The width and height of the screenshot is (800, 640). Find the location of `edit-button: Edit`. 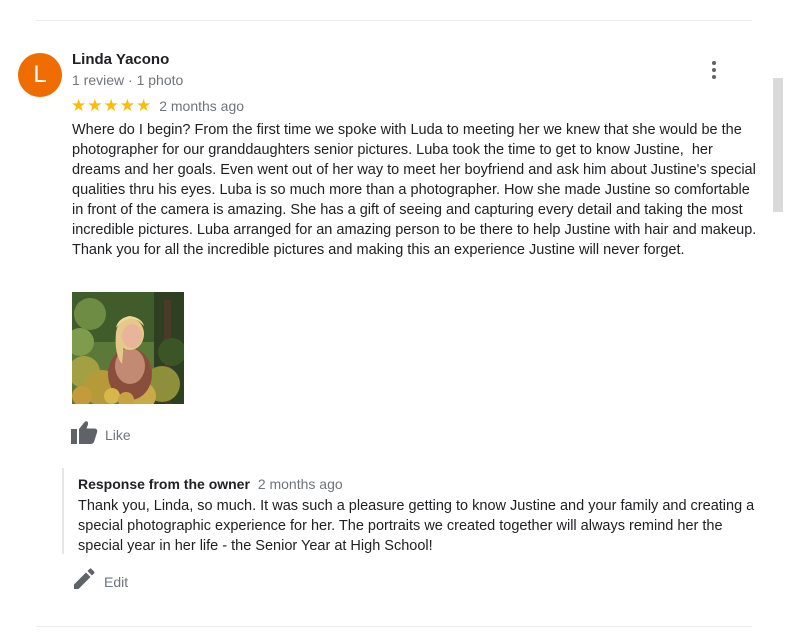

edit-button: Edit is located at coordinates (100, 581).